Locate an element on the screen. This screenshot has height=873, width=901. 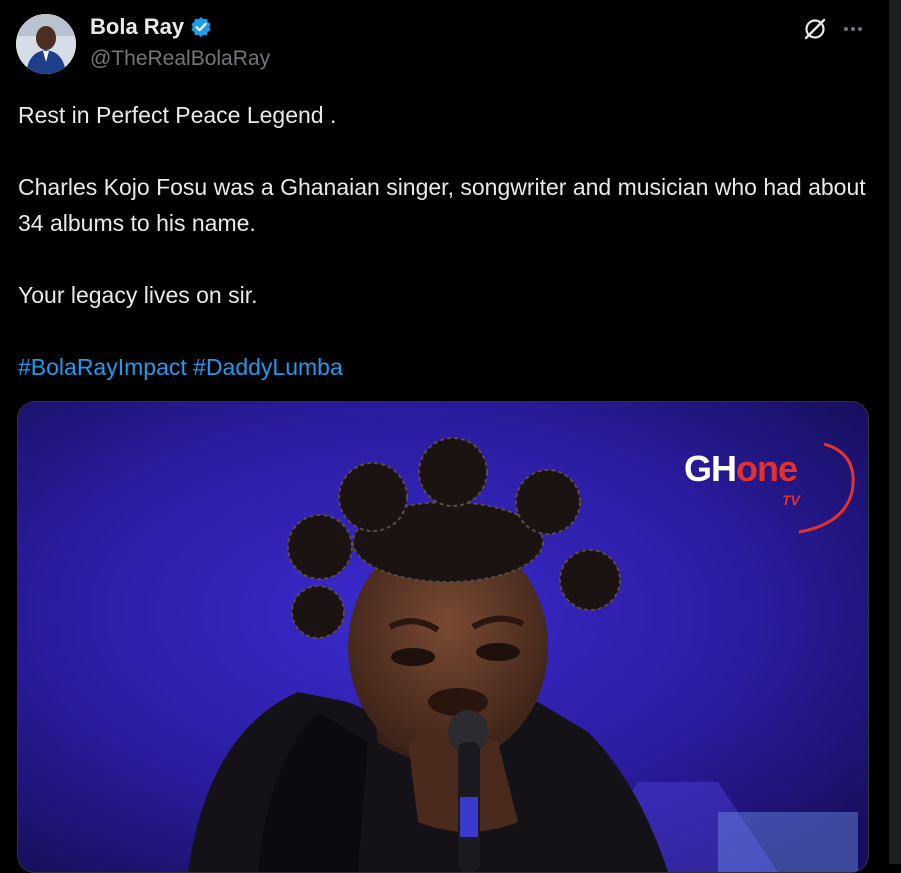
hashtag-bolarayimpact: #BolaRayImpact is located at coordinates (102, 367).